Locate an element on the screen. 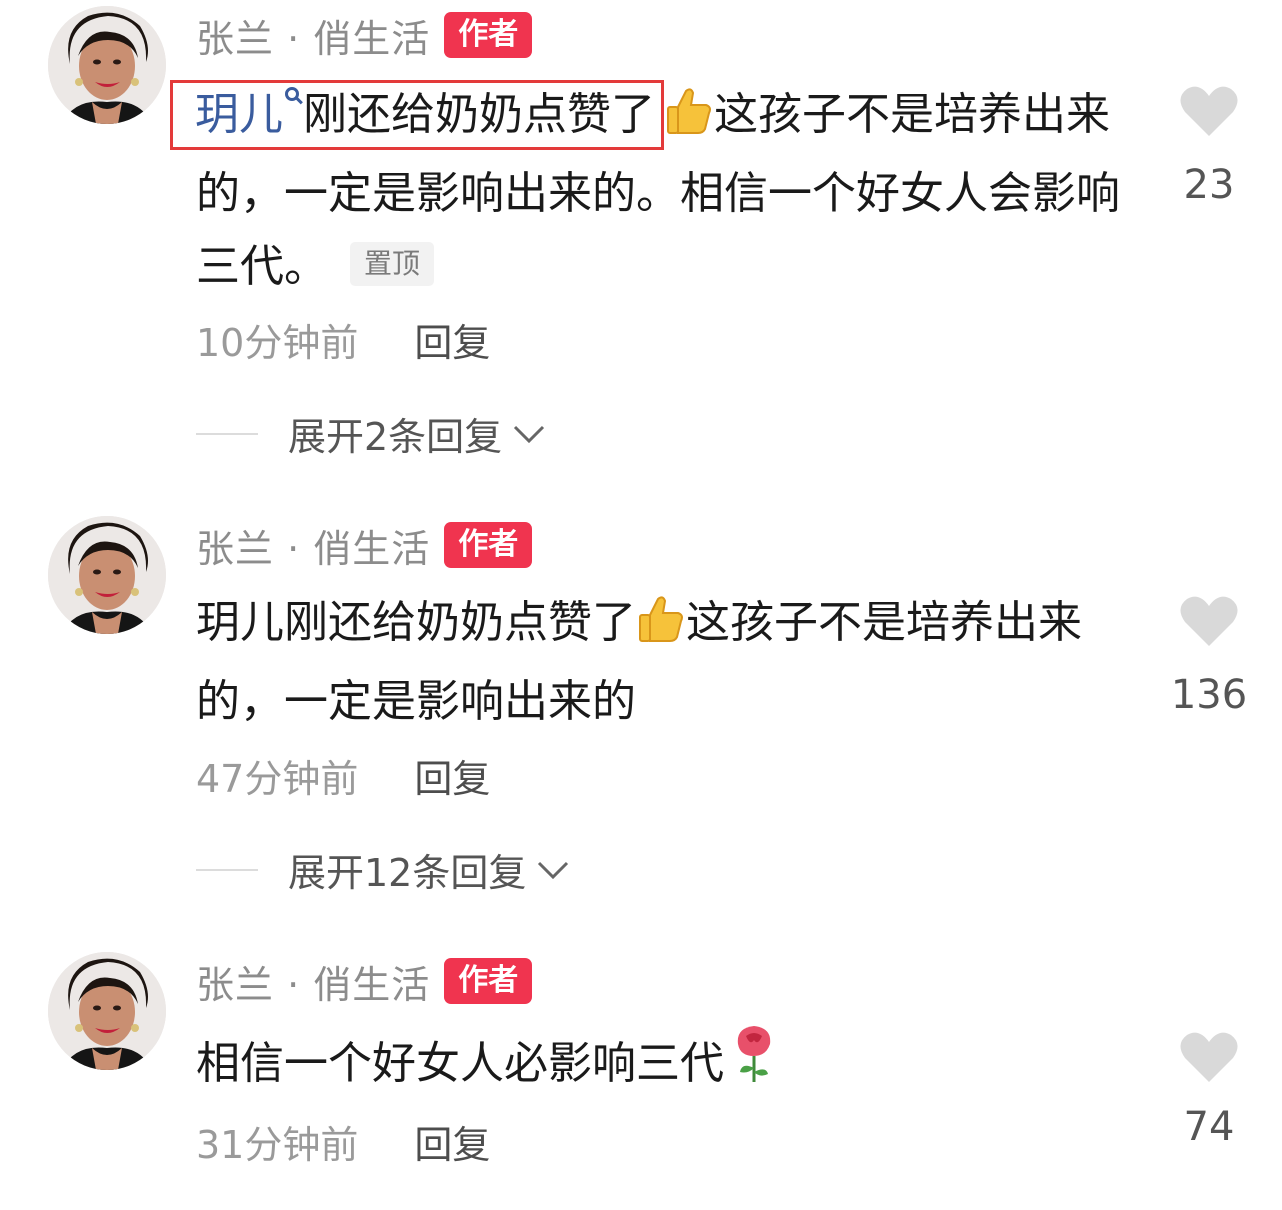 The width and height of the screenshot is (1282, 1210). expand-replies-button: 展开12条回复 is located at coordinates (383, 869).